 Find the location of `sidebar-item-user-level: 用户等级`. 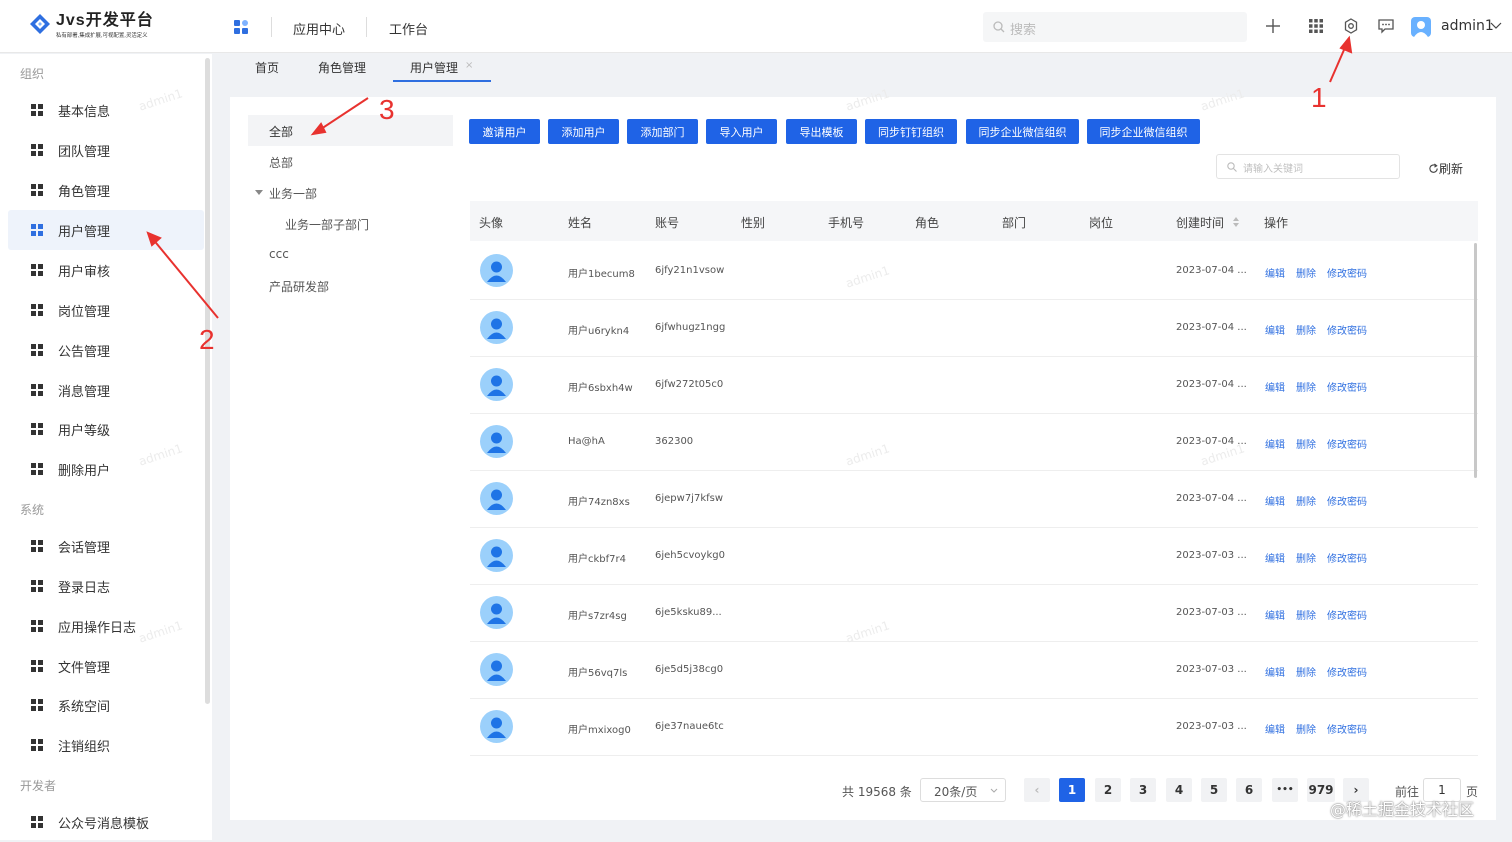

sidebar-item-user-level: 用户等级 is located at coordinates (106, 429).